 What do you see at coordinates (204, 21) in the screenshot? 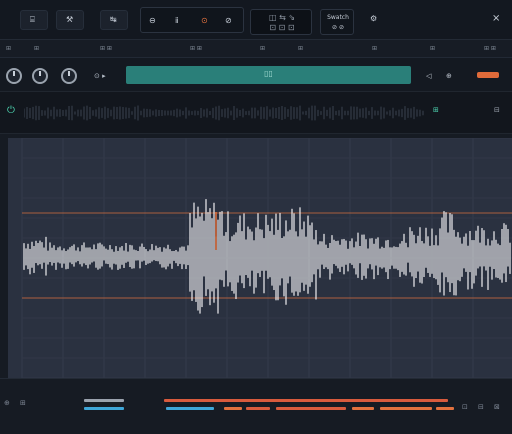
I see `record-icon: ⊙` at bounding box center [204, 21].